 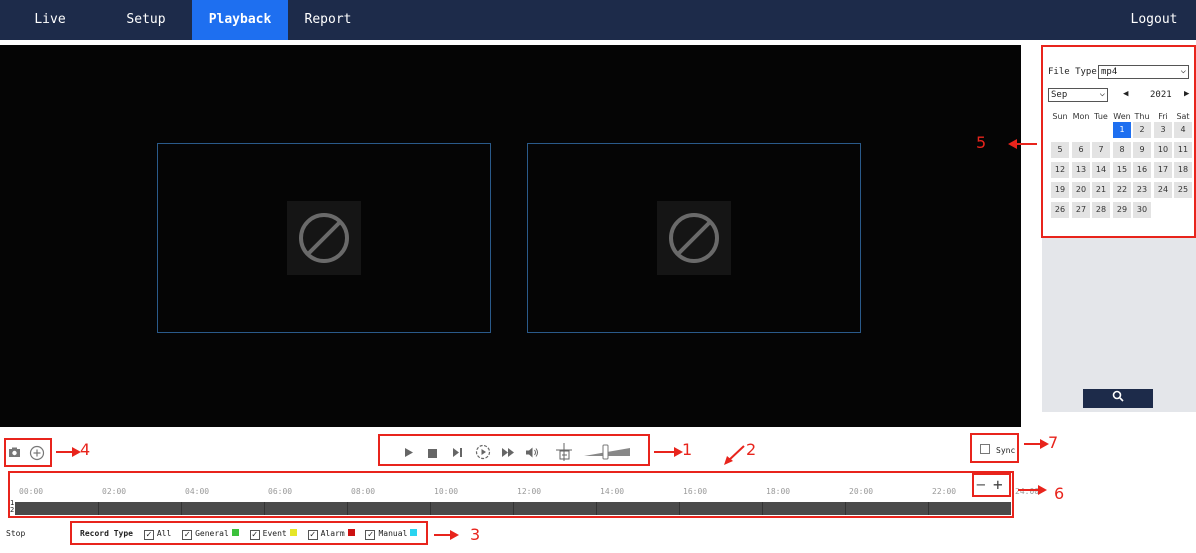 What do you see at coordinates (751, 449) in the screenshot?
I see `annotation-2: 2` at bounding box center [751, 449].